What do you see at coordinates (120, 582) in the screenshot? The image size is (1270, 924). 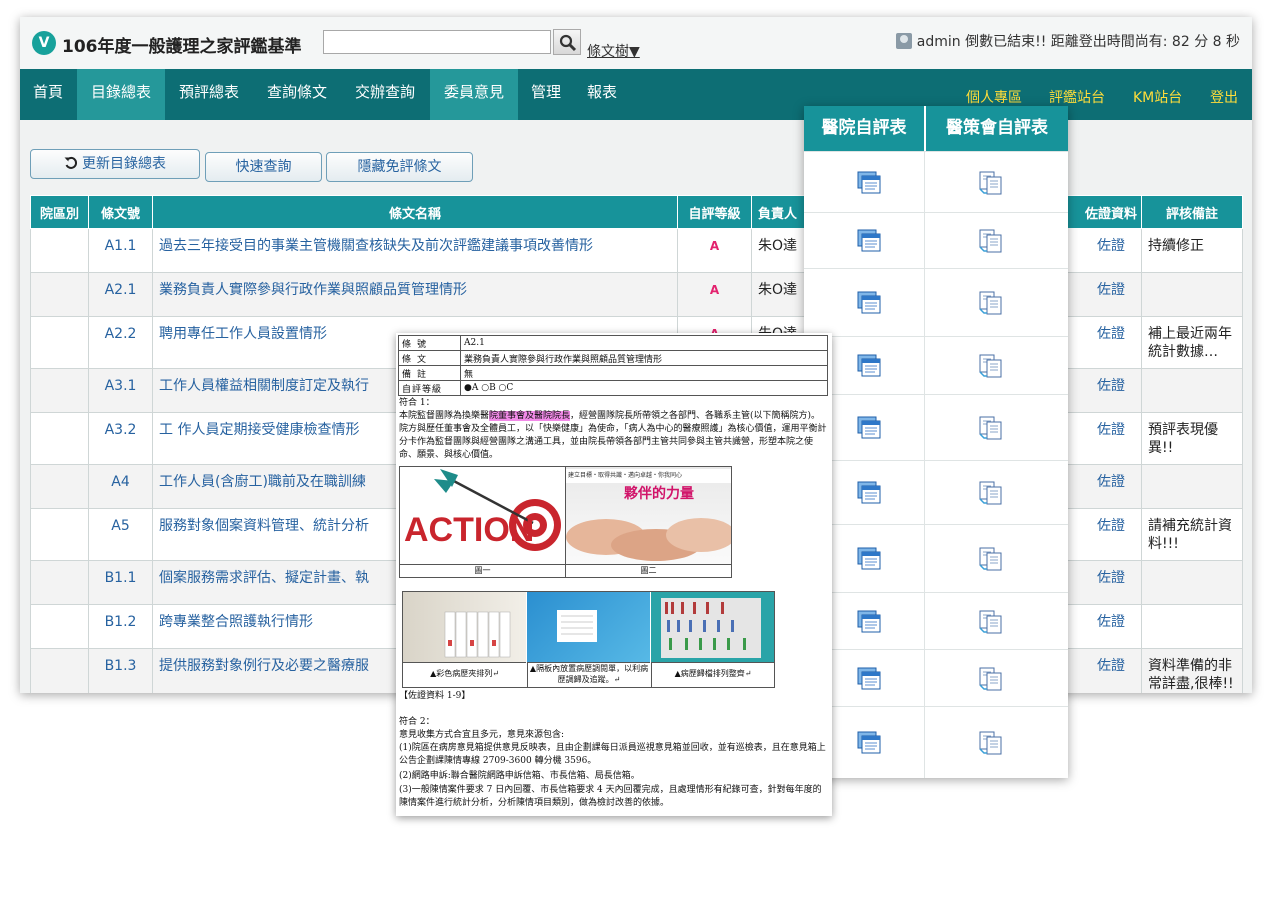 I see `code-cell: B1.1` at bounding box center [120, 582].